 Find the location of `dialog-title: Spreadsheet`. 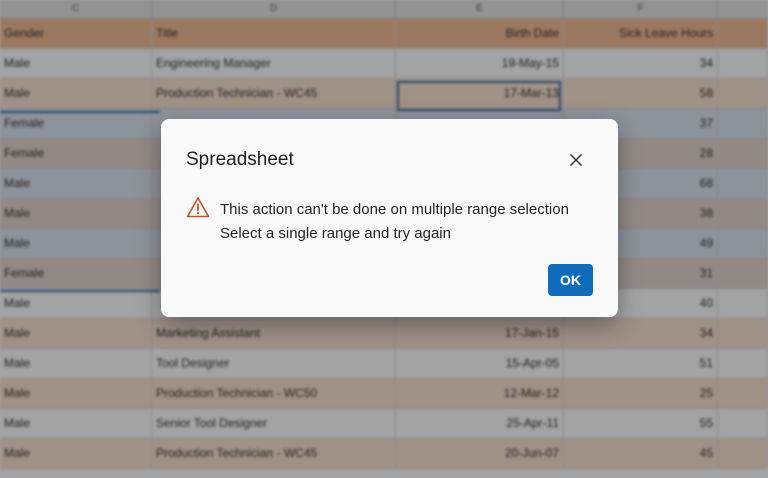

dialog-title: Spreadsheet is located at coordinates (240, 159).